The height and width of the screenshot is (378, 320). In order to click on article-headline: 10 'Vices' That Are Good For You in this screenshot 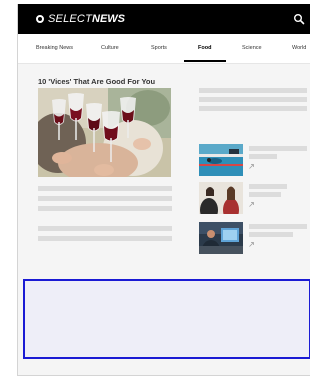, I will do `click(96, 81)`.